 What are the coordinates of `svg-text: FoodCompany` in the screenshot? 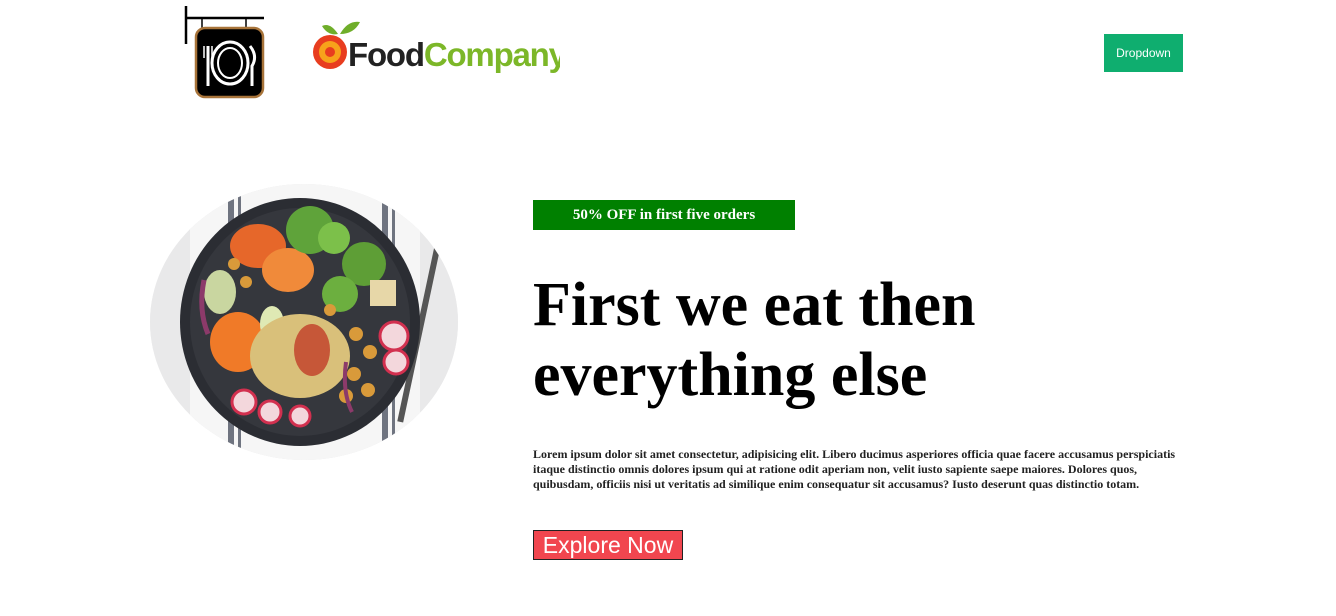 It's located at (454, 54).